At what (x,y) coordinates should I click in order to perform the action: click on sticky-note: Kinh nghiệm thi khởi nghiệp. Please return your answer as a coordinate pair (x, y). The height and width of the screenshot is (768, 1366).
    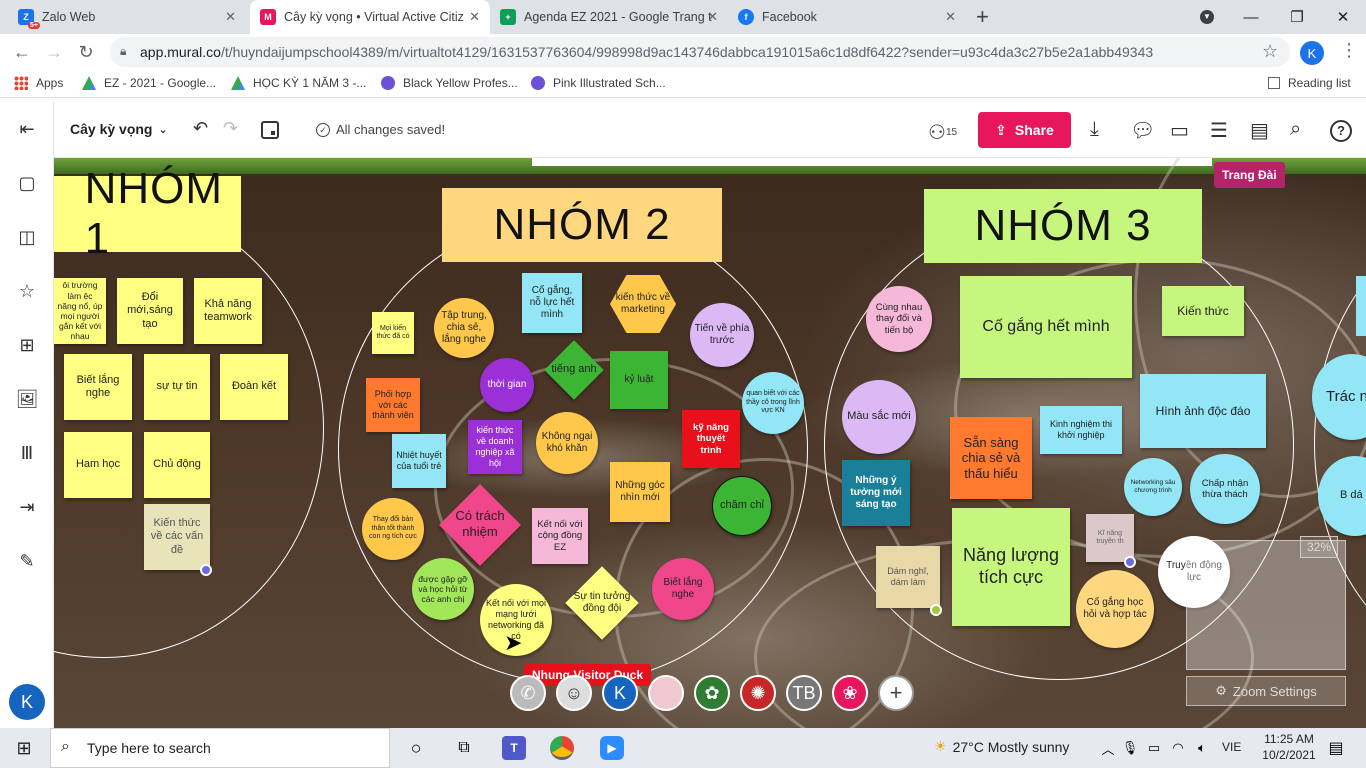
    Looking at the image, I should click on (1081, 430).